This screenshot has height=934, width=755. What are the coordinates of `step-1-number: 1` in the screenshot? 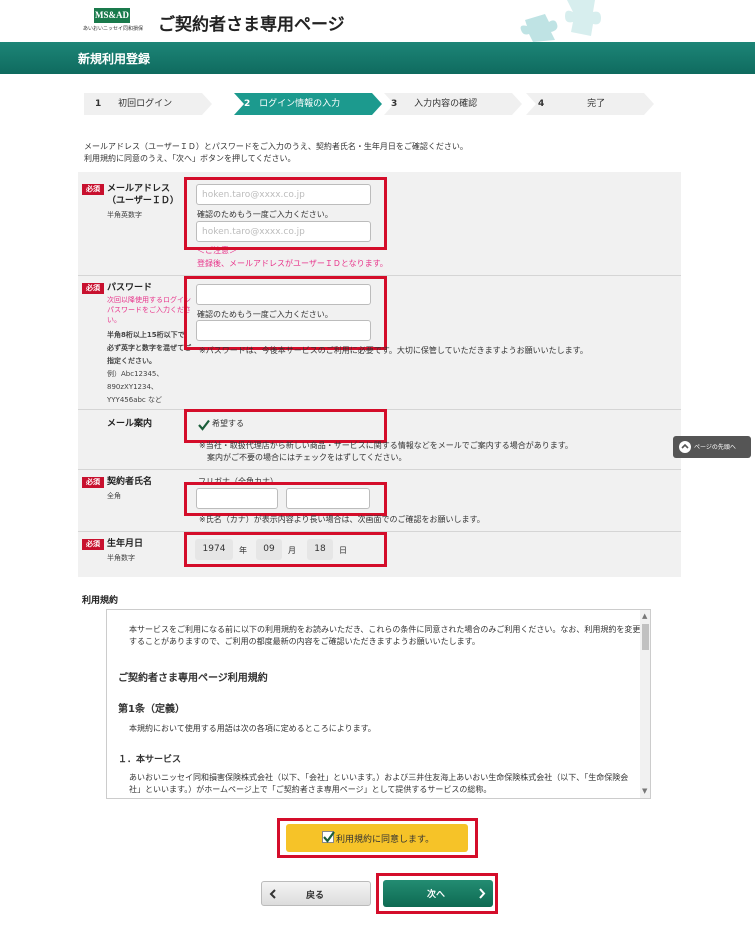 It's located at (98, 104).